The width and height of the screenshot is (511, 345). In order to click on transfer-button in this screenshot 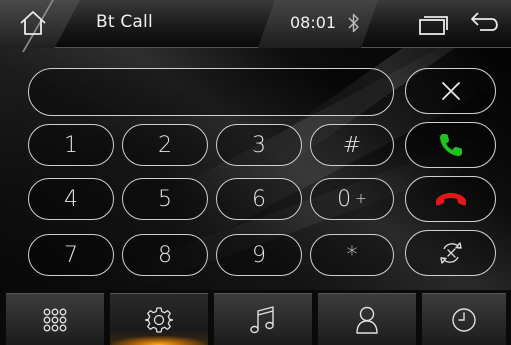, I will do `click(450, 253)`.